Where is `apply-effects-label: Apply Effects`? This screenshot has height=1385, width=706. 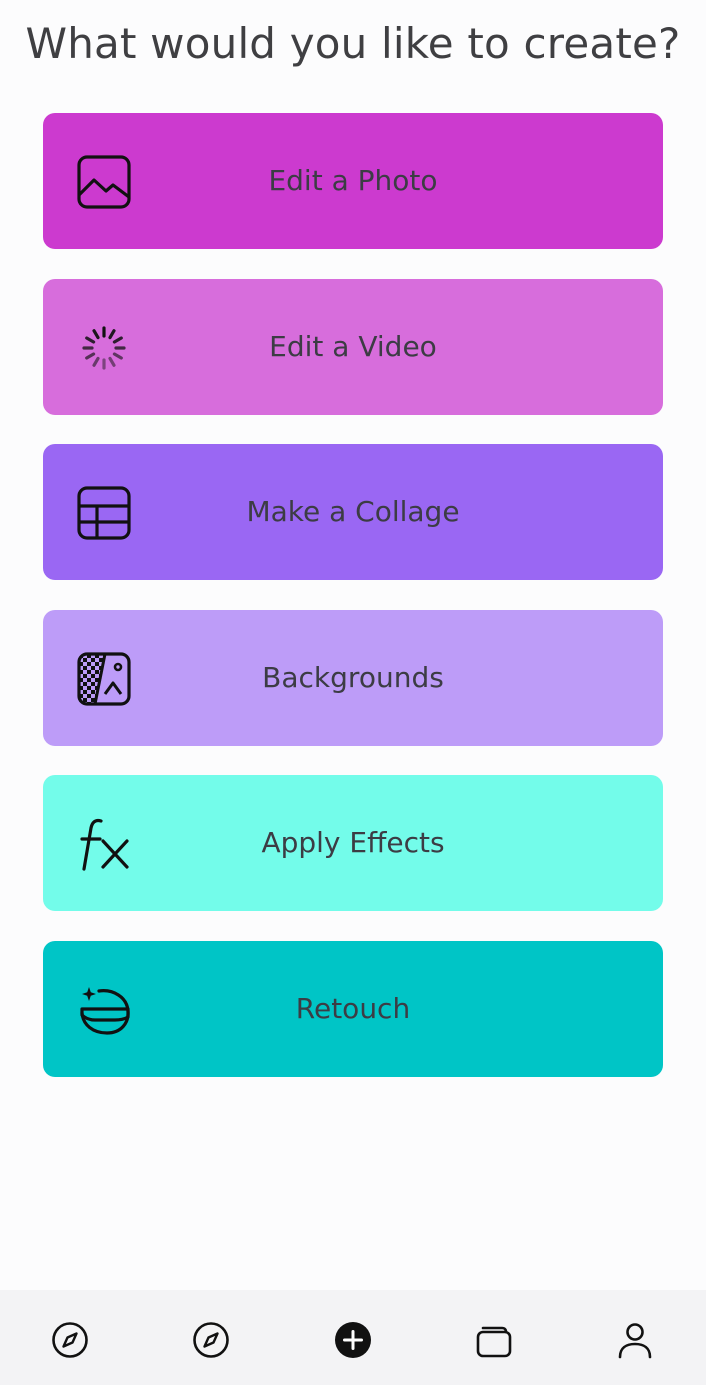
apply-effects-label: Apply Effects is located at coordinates (353, 842).